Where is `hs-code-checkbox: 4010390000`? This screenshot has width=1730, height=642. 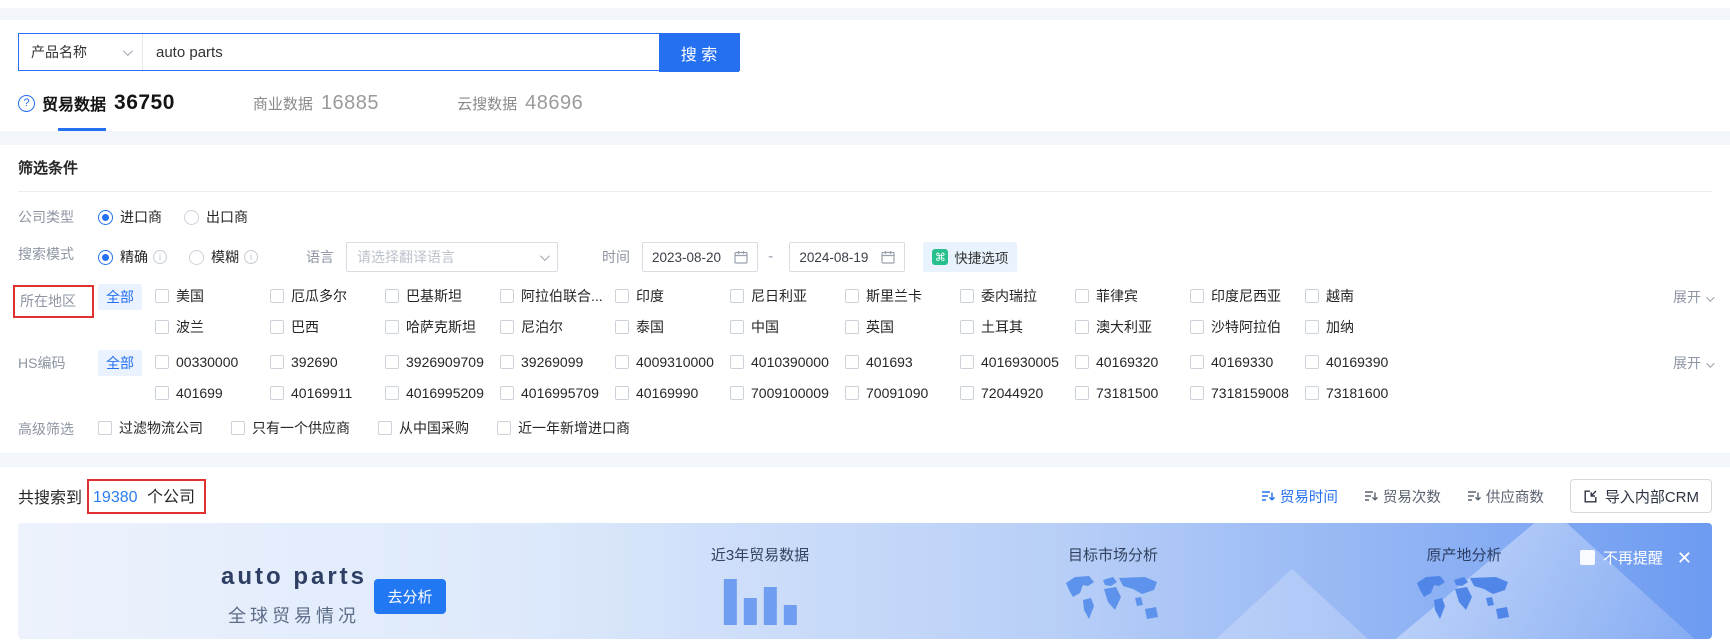 hs-code-checkbox: 4010390000 is located at coordinates (787, 362).